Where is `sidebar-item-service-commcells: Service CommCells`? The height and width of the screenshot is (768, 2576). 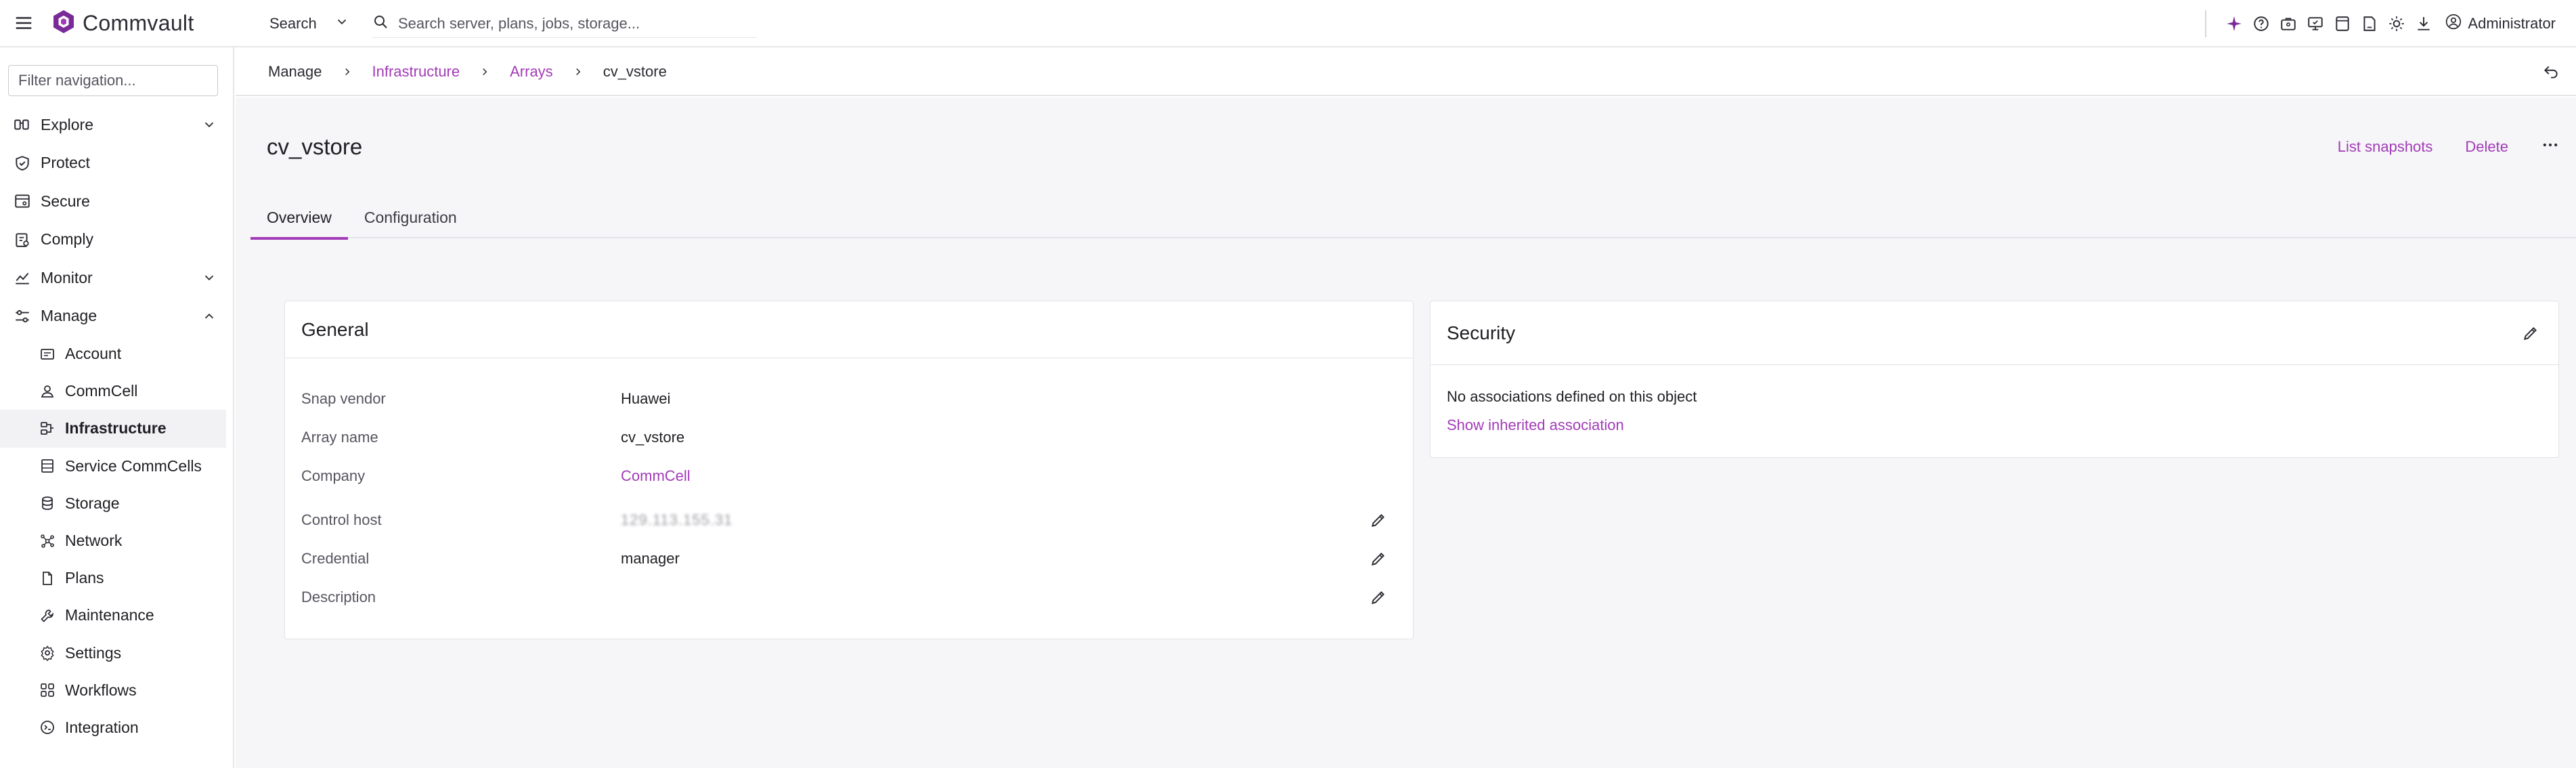 sidebar-item-service-commcells: Service CommCells is located at coordinates (116, 466).